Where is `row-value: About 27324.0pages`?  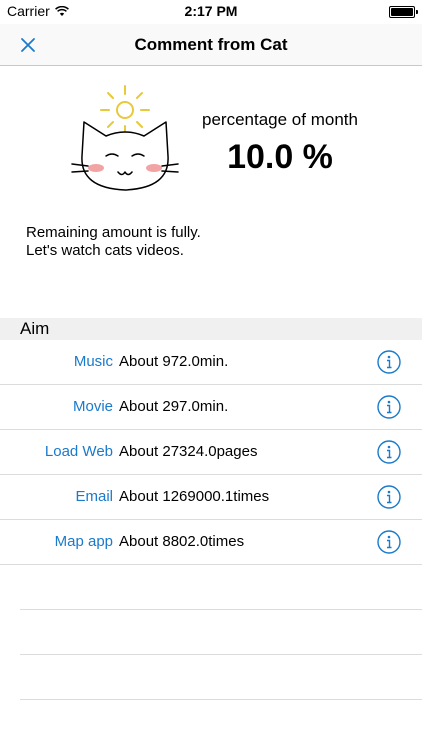
row-value: About 27324.0pages is located at coordinates (188, 451).